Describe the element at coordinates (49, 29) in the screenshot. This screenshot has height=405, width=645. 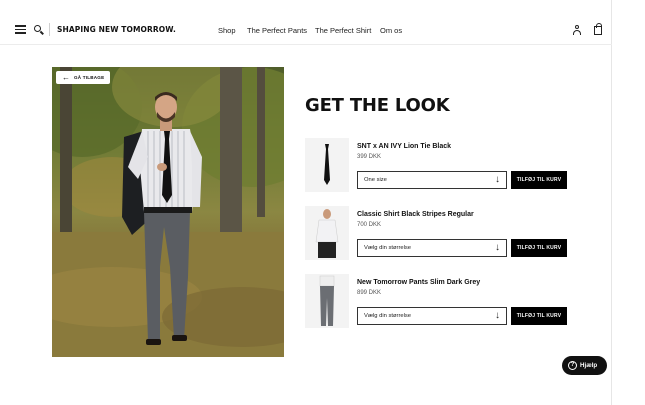
I see `header-divider` at that location.